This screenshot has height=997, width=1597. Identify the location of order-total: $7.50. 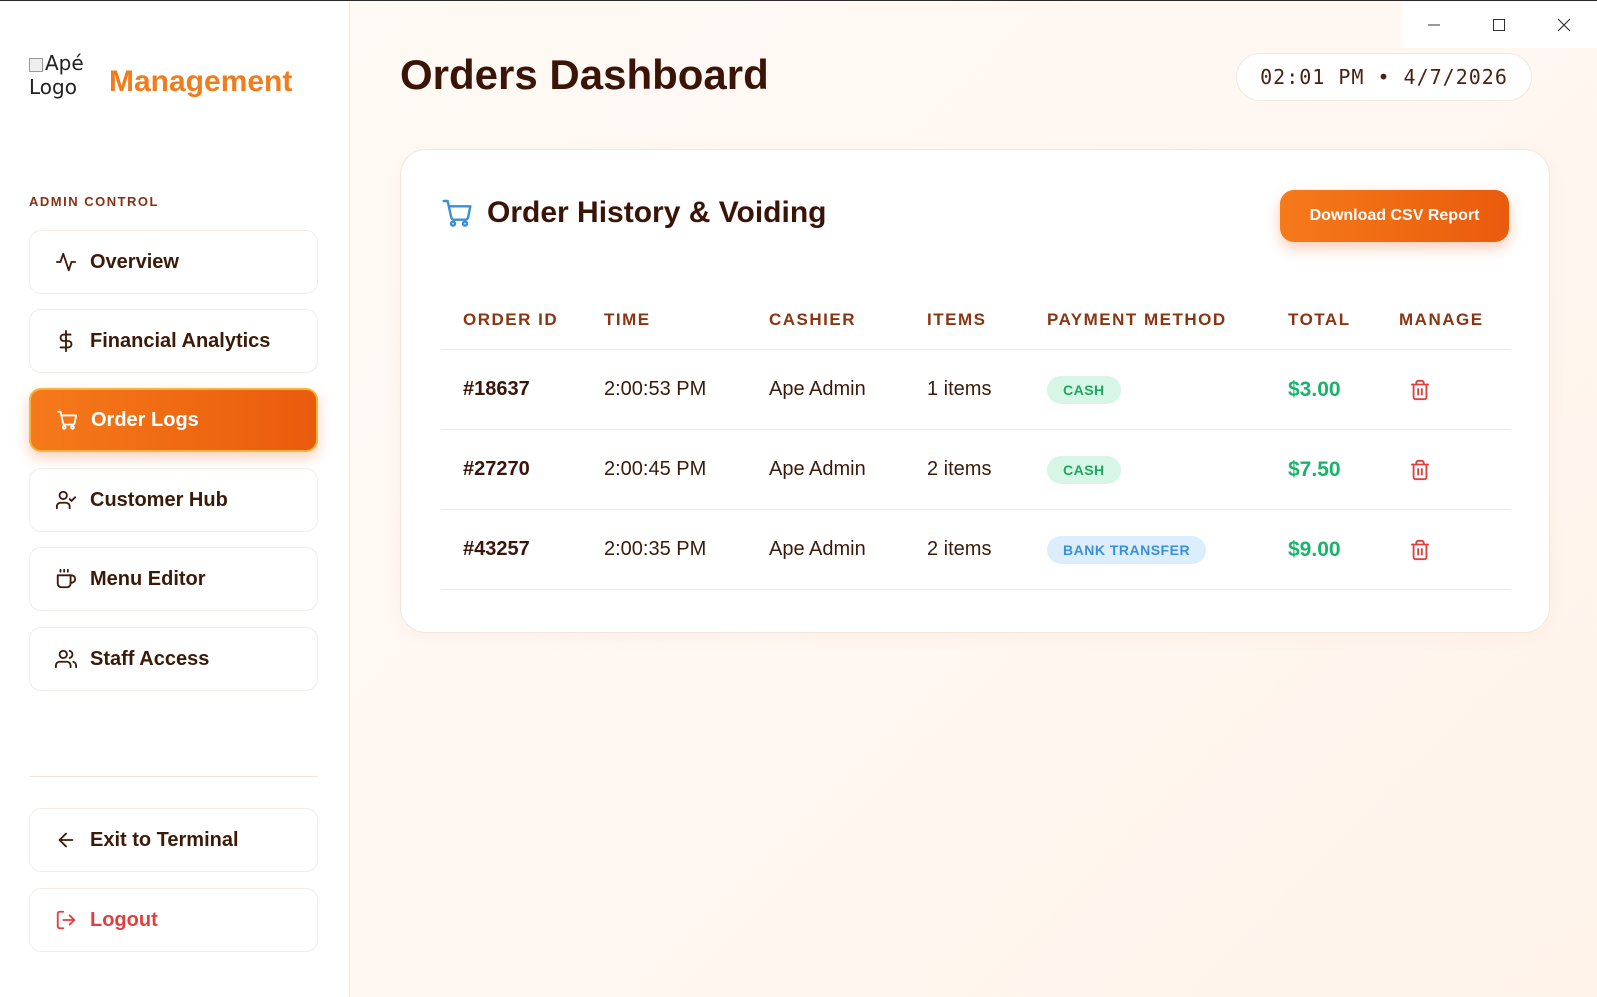
(1314, 469).